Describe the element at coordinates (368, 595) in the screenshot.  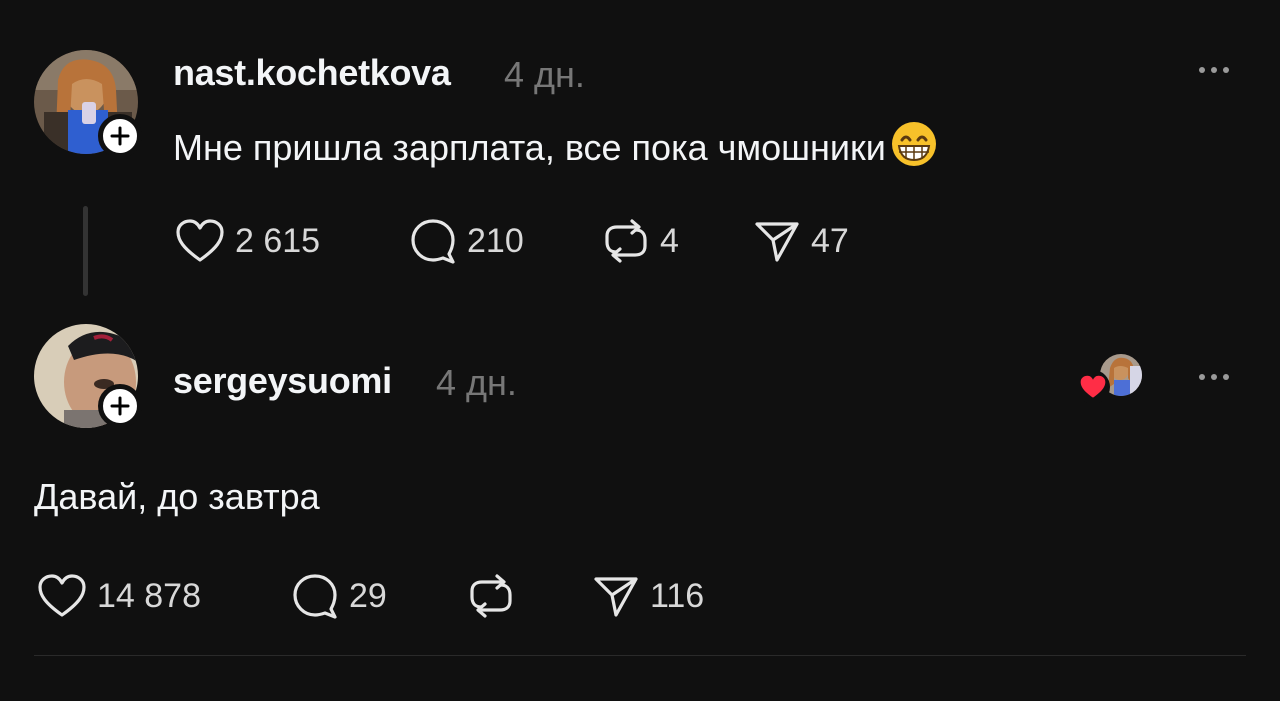
I see `reply-count: 29` at that location.